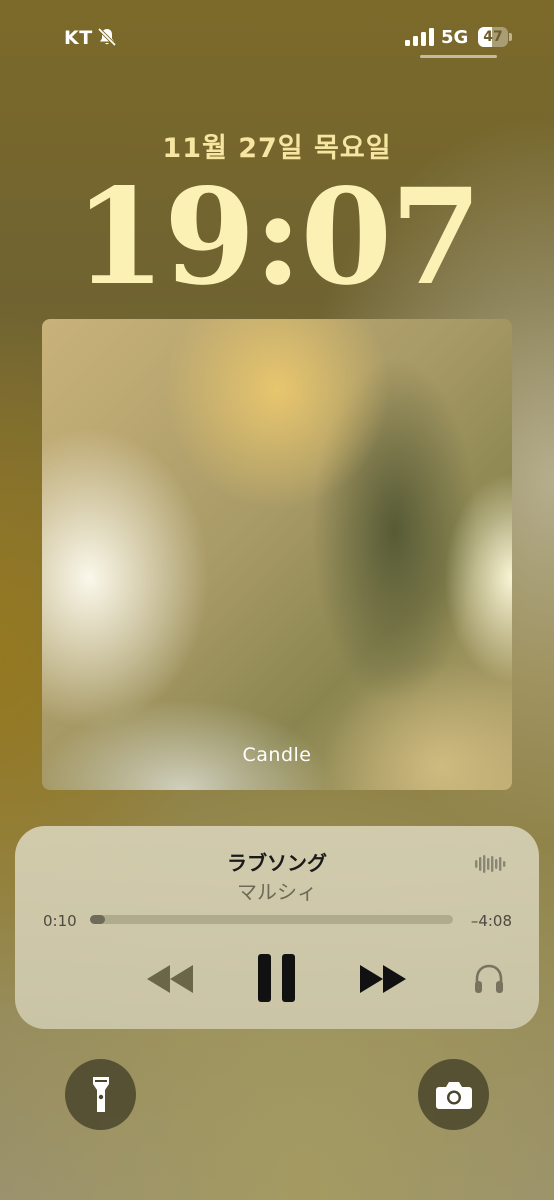  What do you see at coordinates (271, 919) in the screenshot?
I see `playback-scrubber` at bounding box center [271, 919].